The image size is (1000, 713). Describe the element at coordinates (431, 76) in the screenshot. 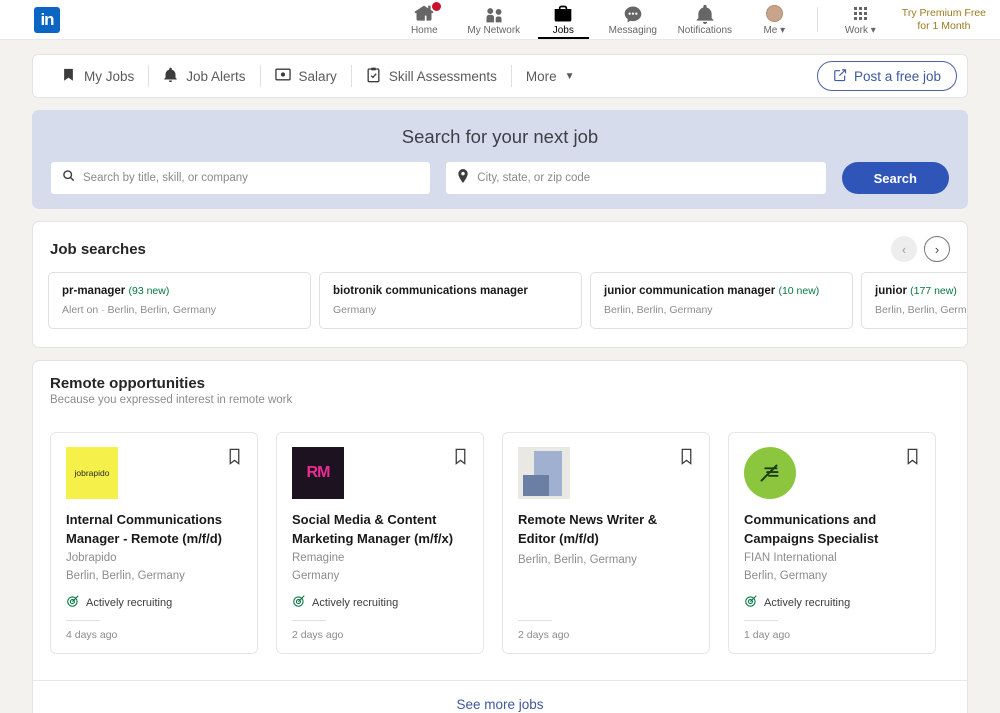

I see `subnav-item-skill-assessments: Skill Assessments` at that location.